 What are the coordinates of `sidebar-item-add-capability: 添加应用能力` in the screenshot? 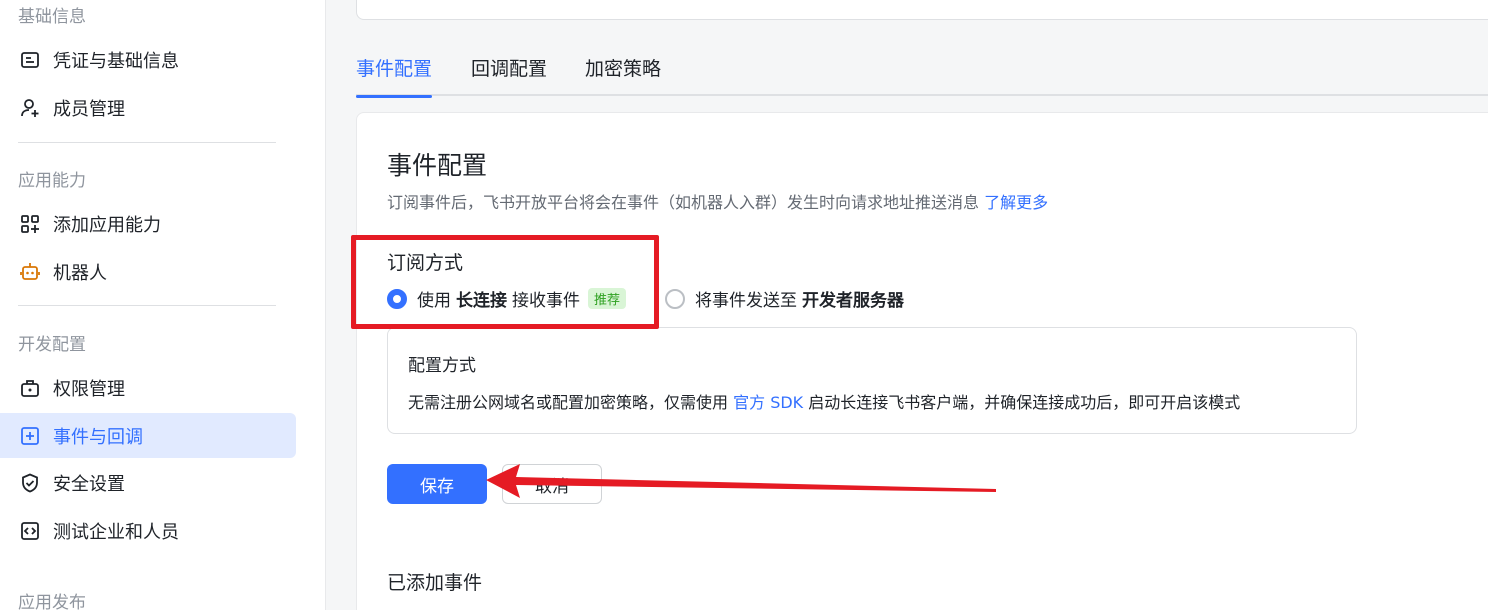 It's located at (148, 223).